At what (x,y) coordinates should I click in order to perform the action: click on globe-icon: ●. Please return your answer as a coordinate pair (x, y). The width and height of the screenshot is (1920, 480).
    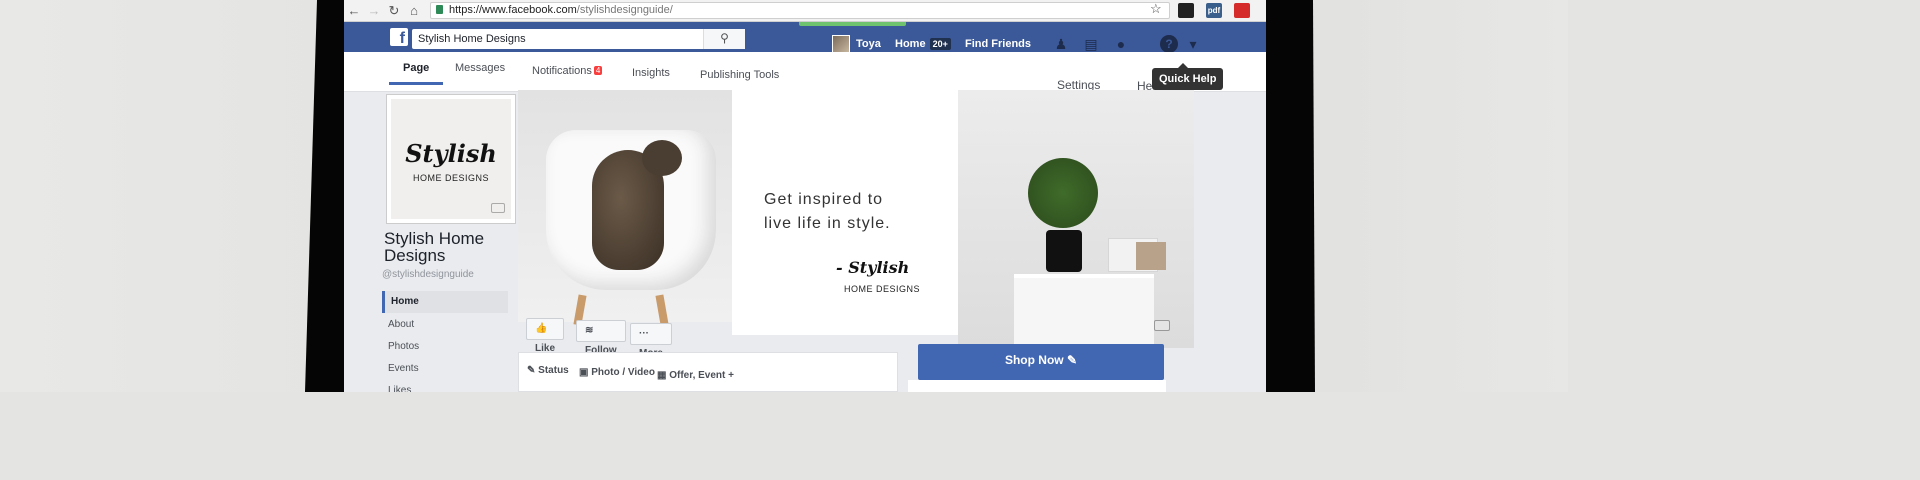
    Looking at the image, I should click on (1121, 44).